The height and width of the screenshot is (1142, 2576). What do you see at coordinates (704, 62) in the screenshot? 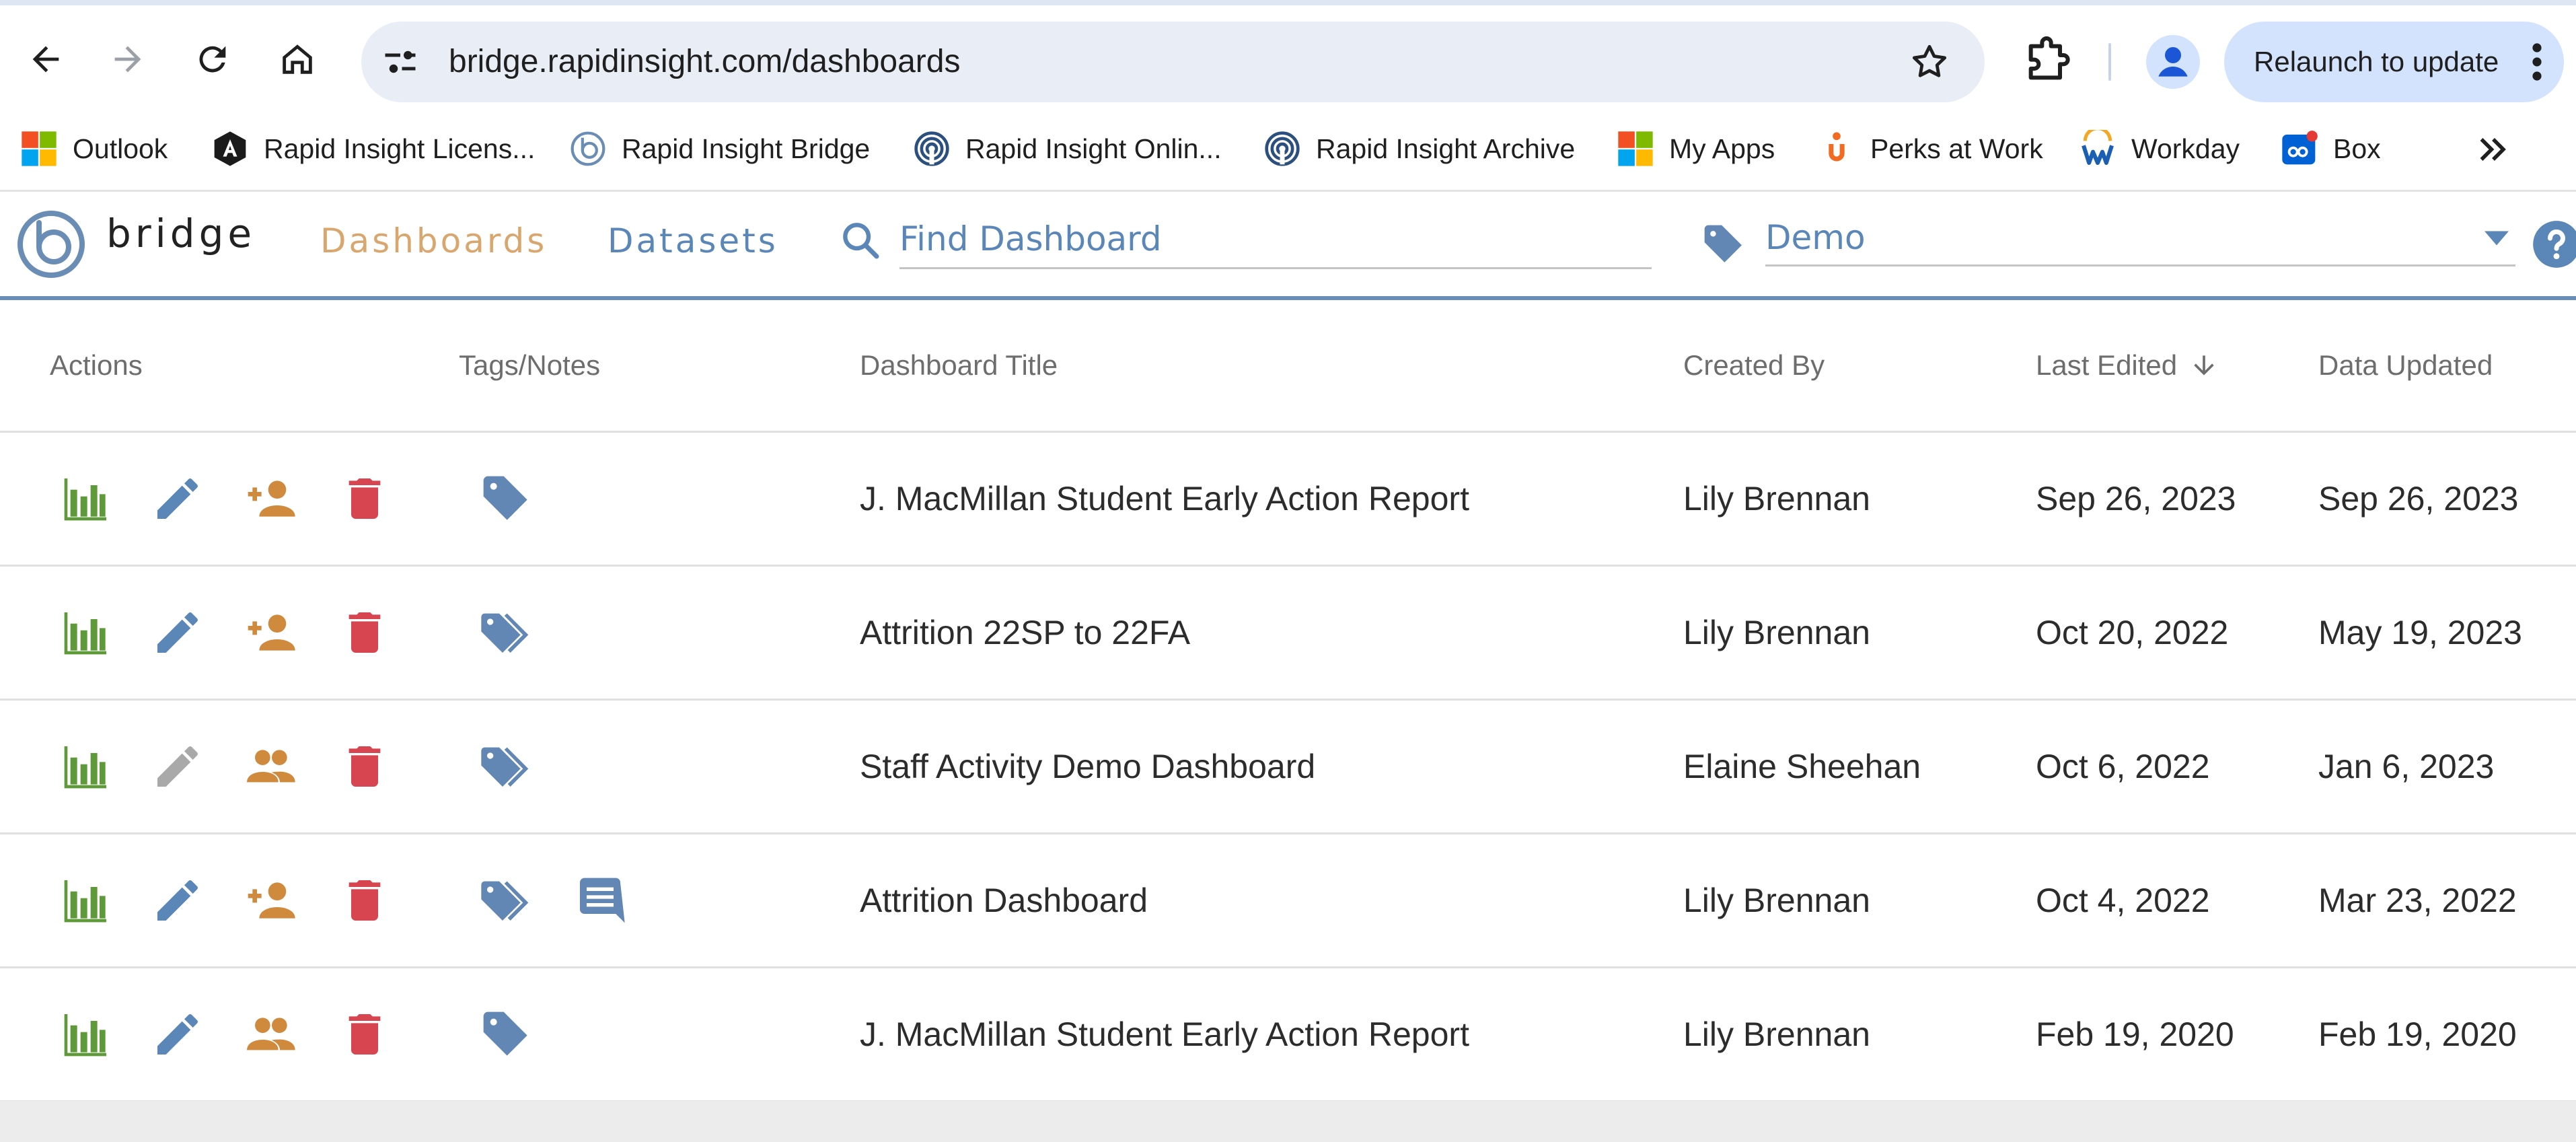
I see `url-text: bridge.rapidinsight.com/dashboards` at bounding box center [704, 62].